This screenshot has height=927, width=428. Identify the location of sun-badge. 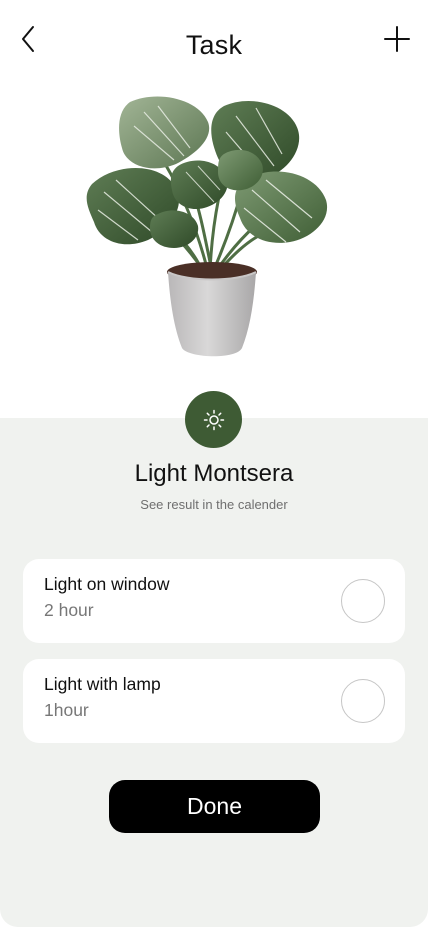
(213, 419).